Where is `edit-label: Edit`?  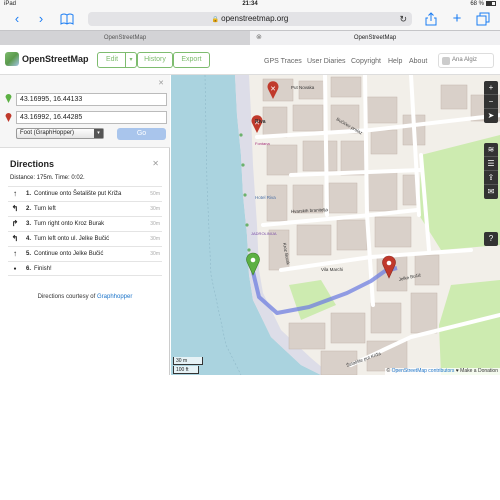
edit-label: Edit is located at coordinates (112, 59).